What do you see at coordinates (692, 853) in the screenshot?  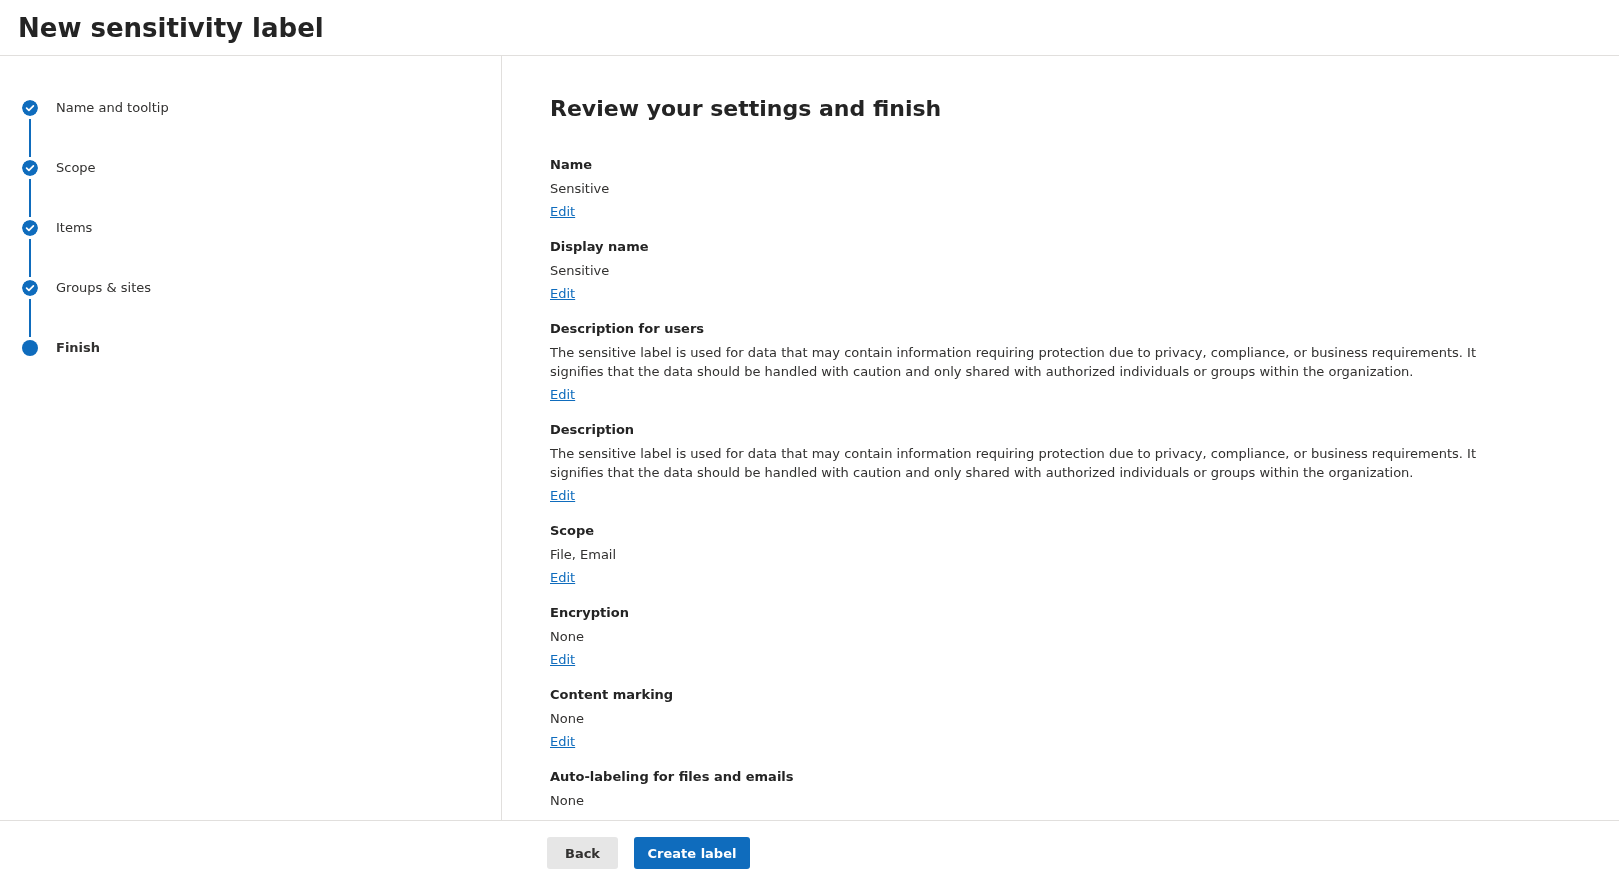 I see `create-button: Create label` at bounding box center [692, 853].